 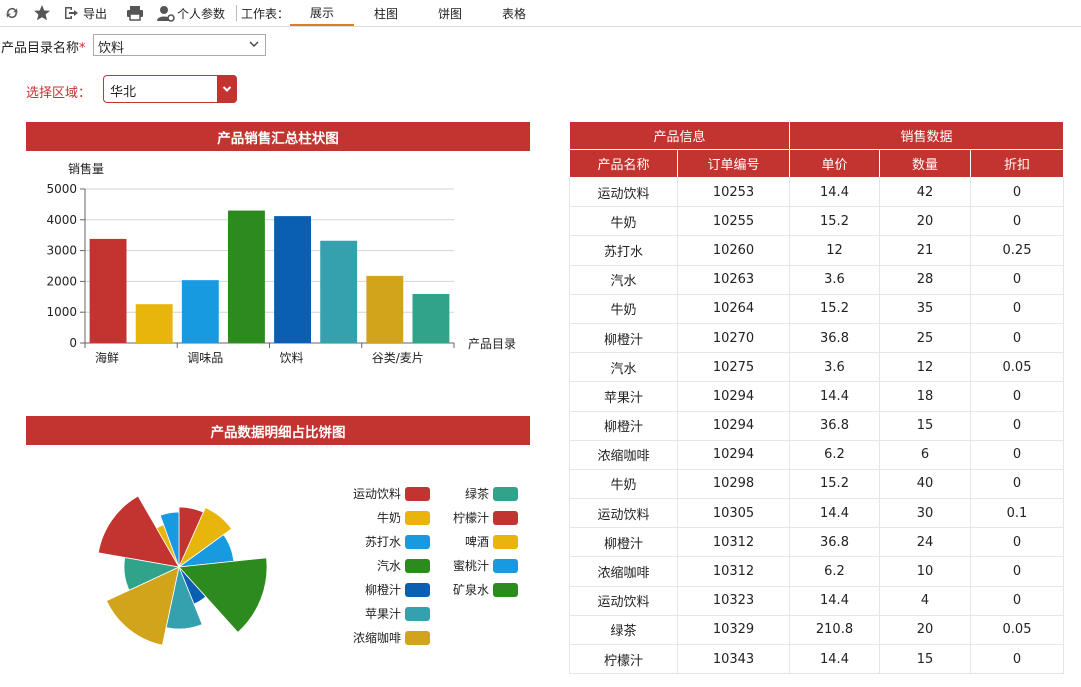 What do you see at coordinates (623, 454) in the screenshot?
I see `table-cell: 浓缩咖啡` at bounding box center [623, 454].